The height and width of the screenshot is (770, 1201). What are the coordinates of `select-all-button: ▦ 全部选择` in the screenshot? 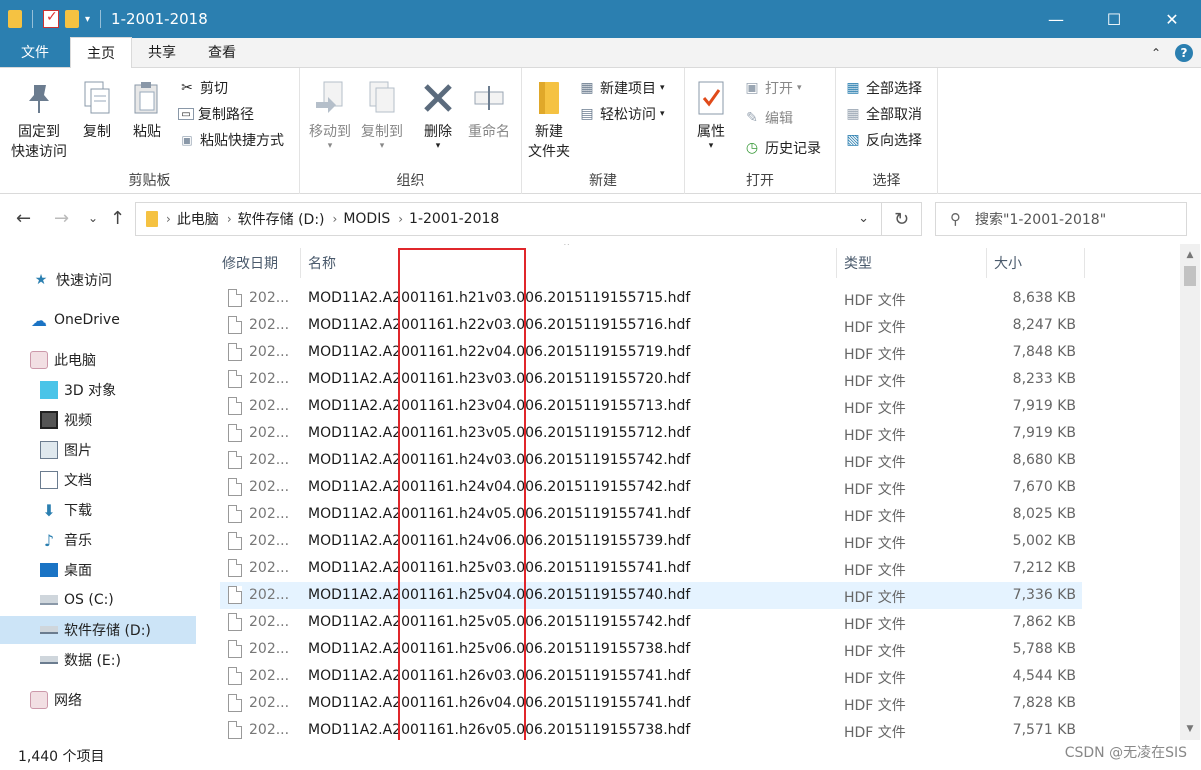 It's located at (883, 88).